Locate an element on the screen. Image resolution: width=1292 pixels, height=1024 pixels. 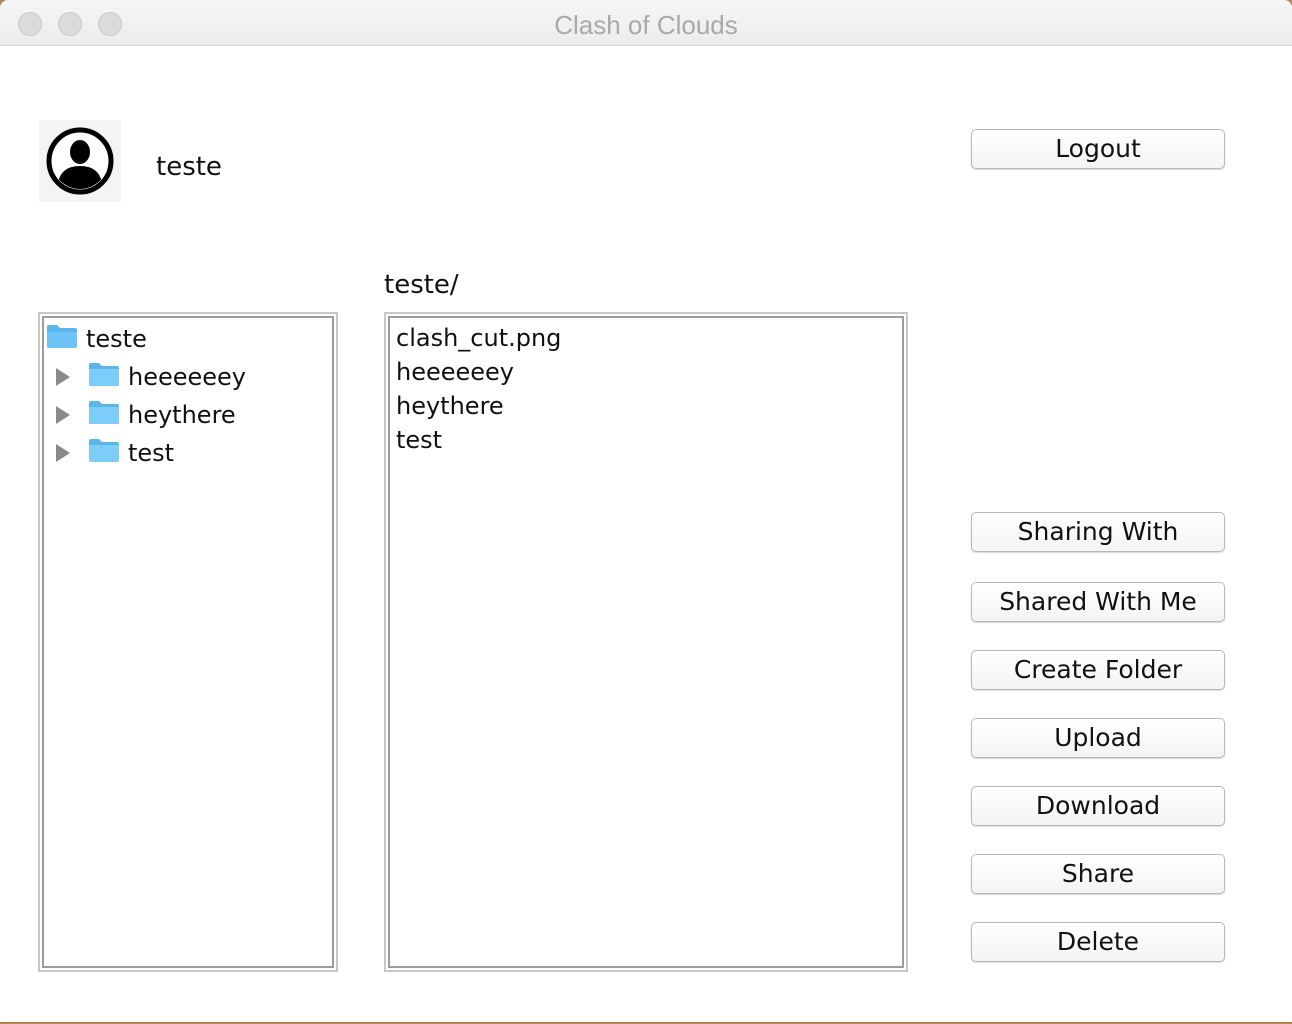
logout-button: Logout is located at coordinates (1098, 149).